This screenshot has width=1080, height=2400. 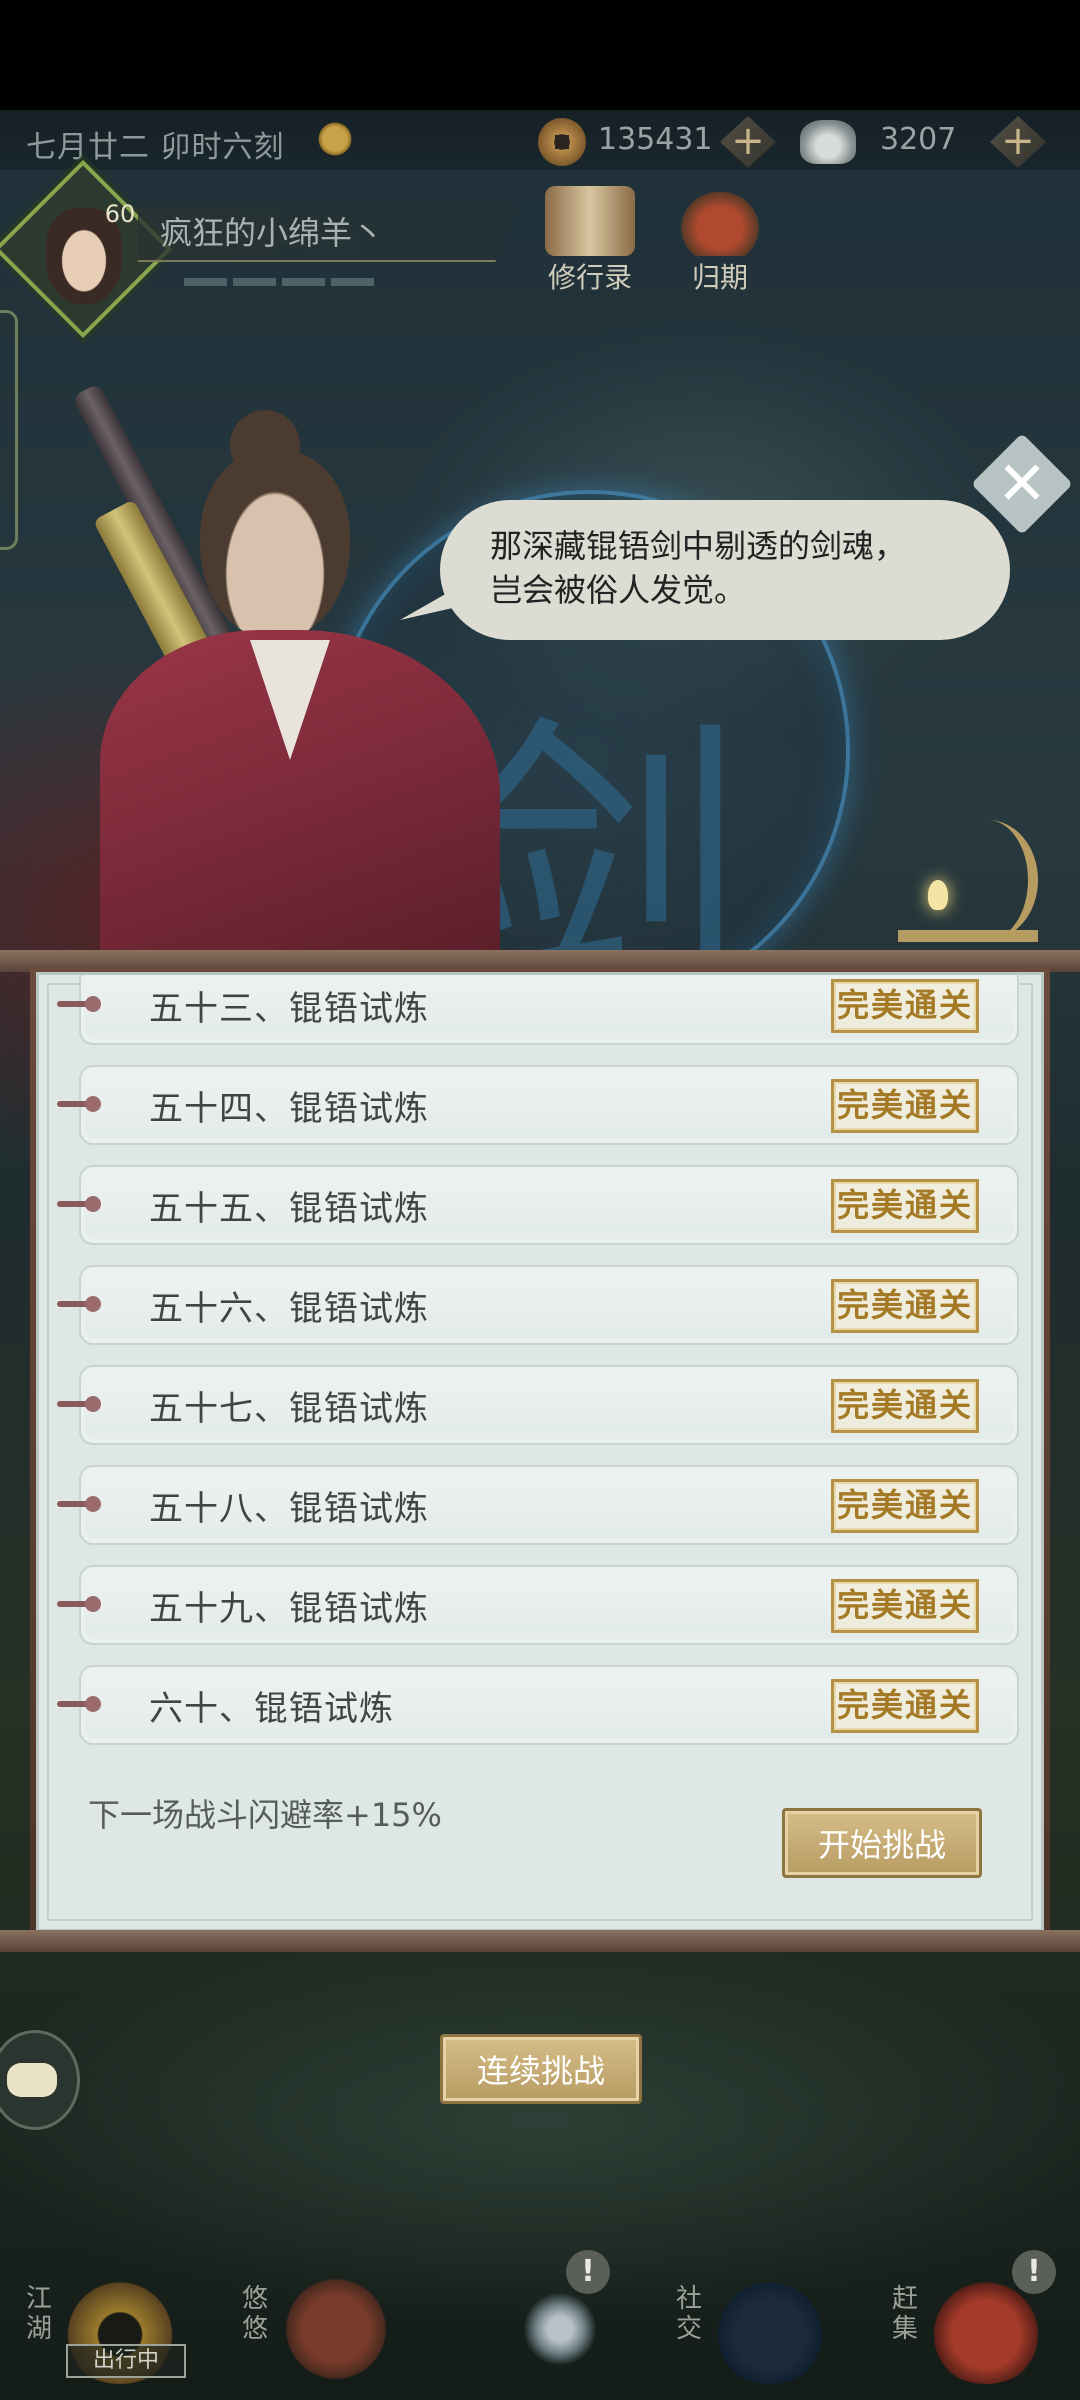 What do you see at coordinates (538, 1405) in the screenshot?
I see `stage-row: 五十七、锟铻试炼 完美通关` at bounding box center [538, 1405].